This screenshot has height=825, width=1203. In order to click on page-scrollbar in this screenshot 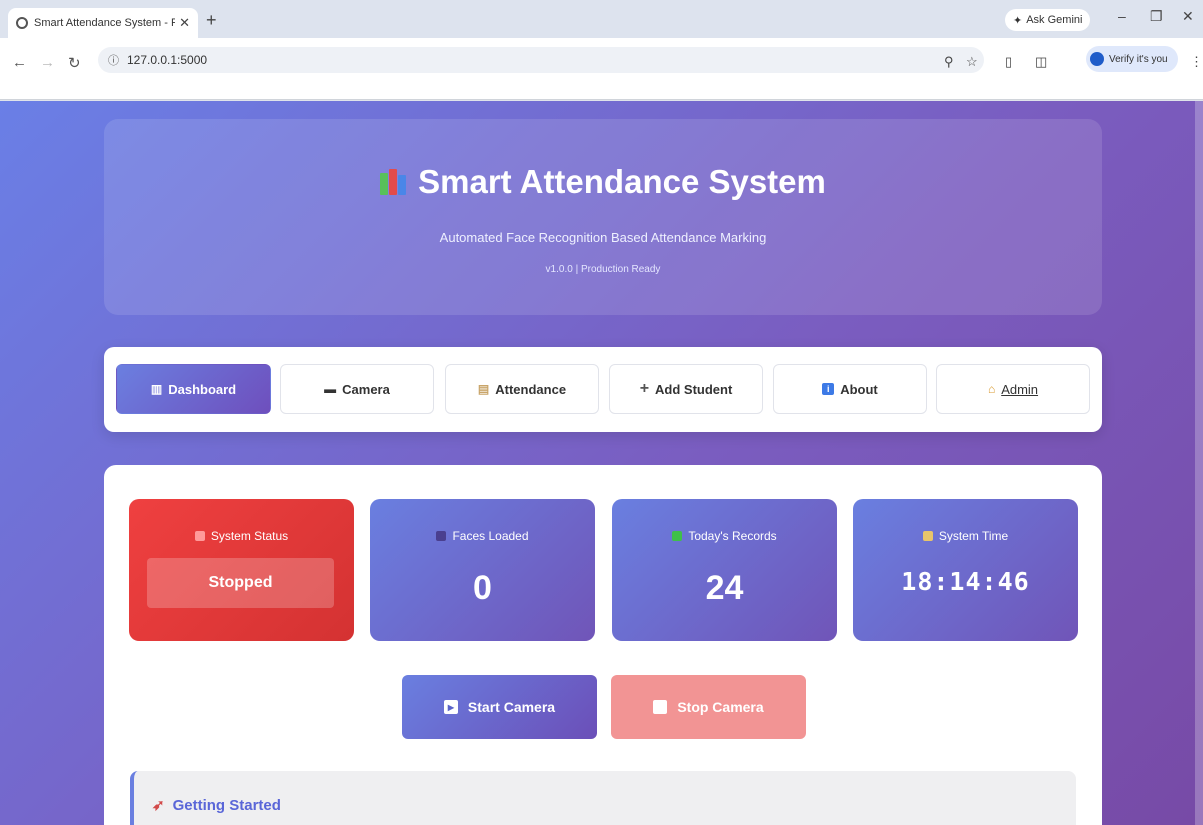, I will do `click(1199, 463)`.